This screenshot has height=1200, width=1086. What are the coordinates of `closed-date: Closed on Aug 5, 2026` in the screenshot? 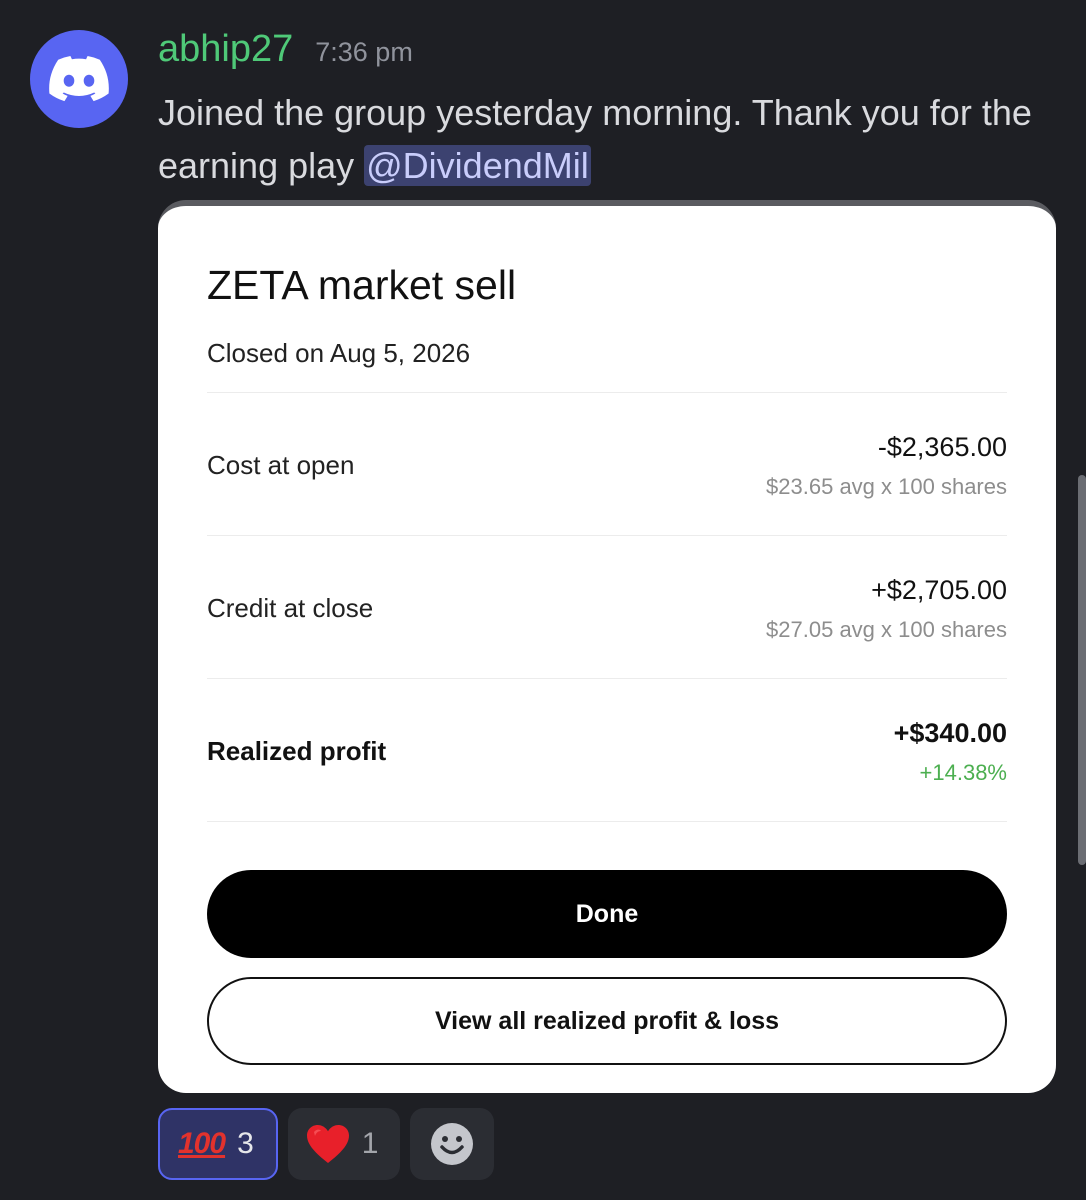 It's located at (339, 353).